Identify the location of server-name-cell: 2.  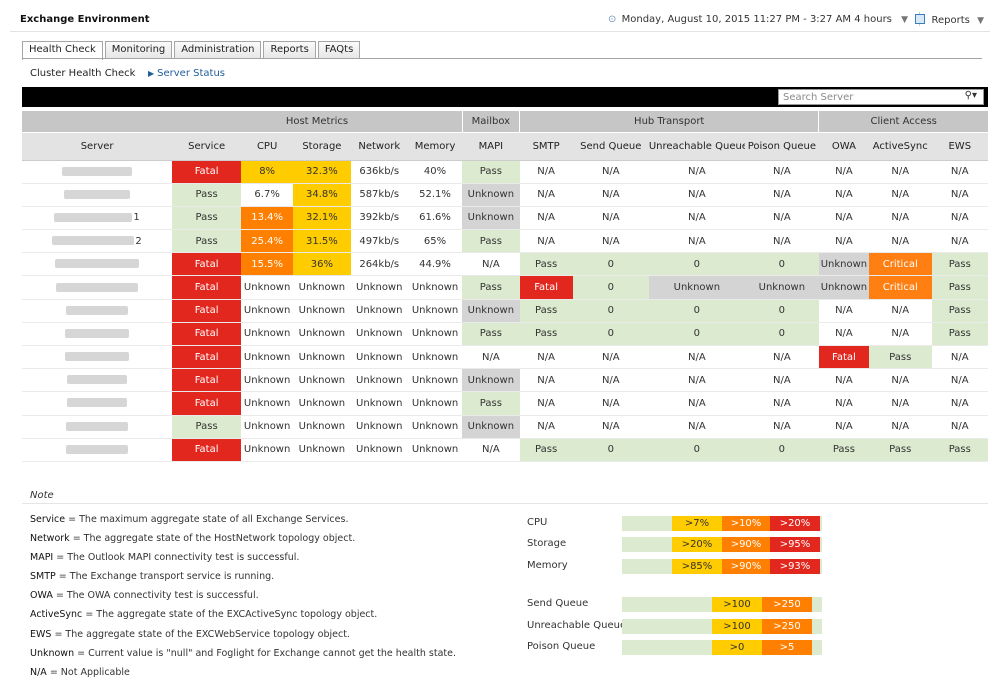
(97, 241).